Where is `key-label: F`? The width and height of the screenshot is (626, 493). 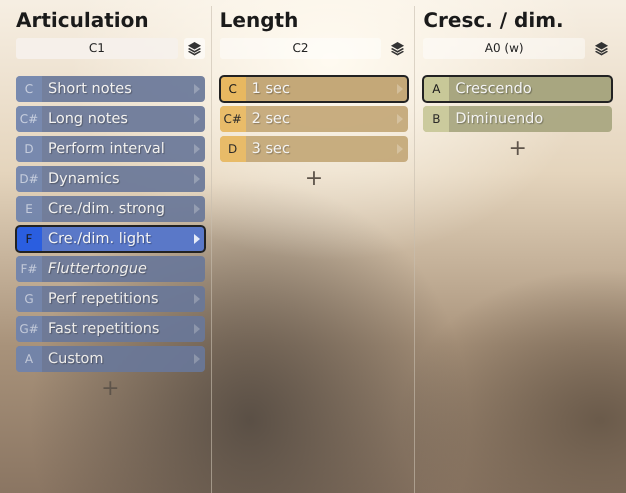
key-label: F is located at coordinates (29, 239).